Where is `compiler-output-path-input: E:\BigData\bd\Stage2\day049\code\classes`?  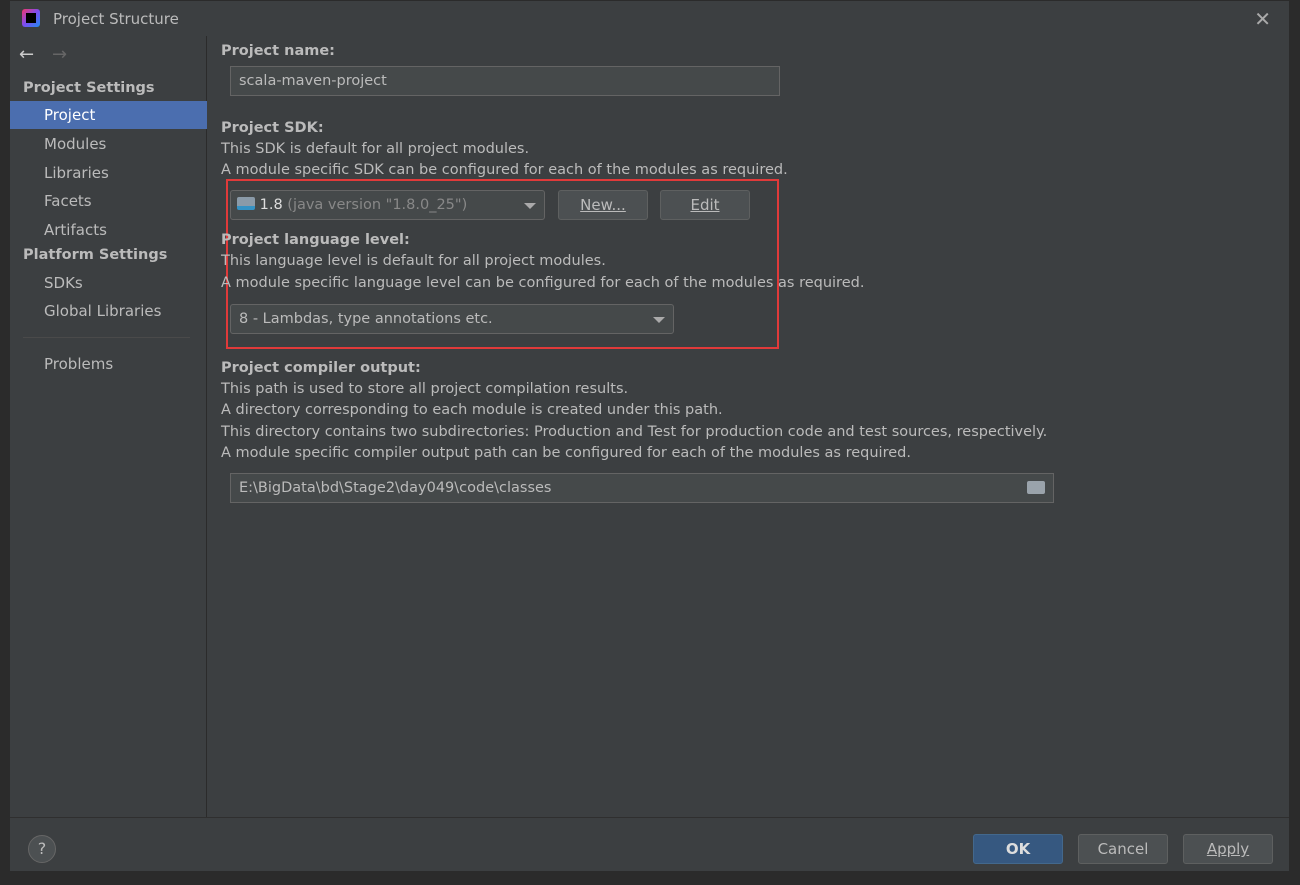
compiler-output-path-input: E:\BigData\bd\Stage2\day049\code\classes is located at coordinates (642, 488).